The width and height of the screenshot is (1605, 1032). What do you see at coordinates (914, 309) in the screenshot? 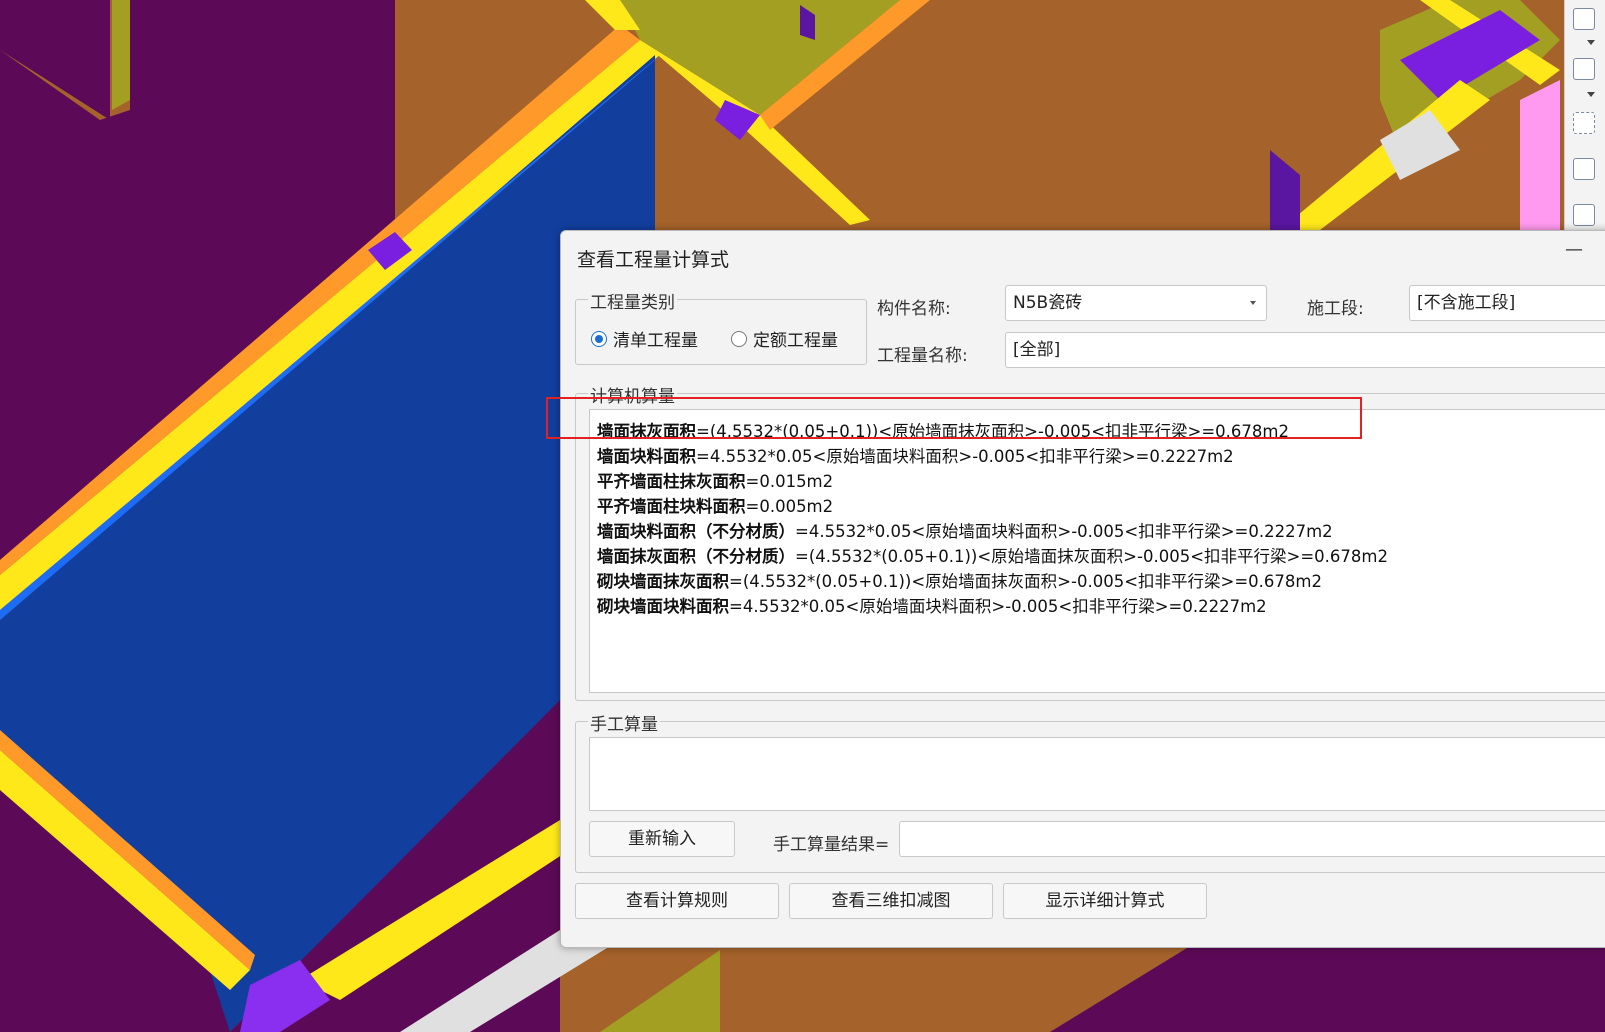
I see `component-name-label: 构件名称:` at bounding box center [914, 309].